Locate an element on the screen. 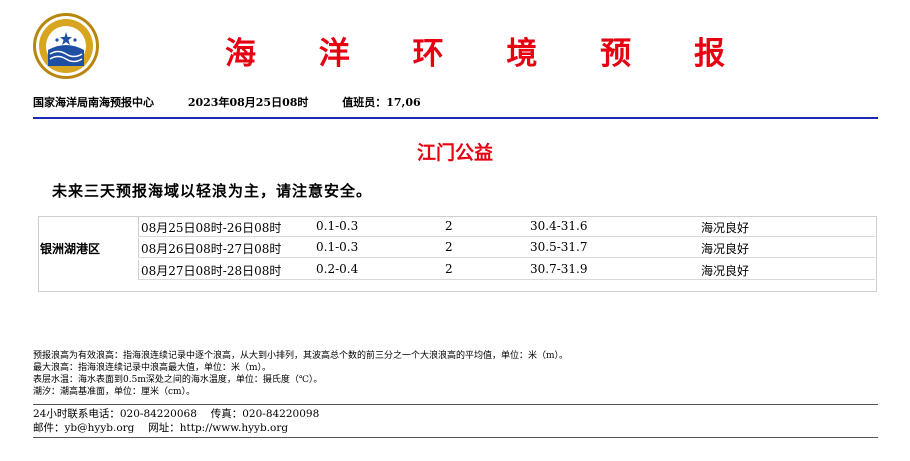 This screenshot has width=910, height=461. forecast-period: 08月25日08时-26日08时 is located at coordinates (209, 226).